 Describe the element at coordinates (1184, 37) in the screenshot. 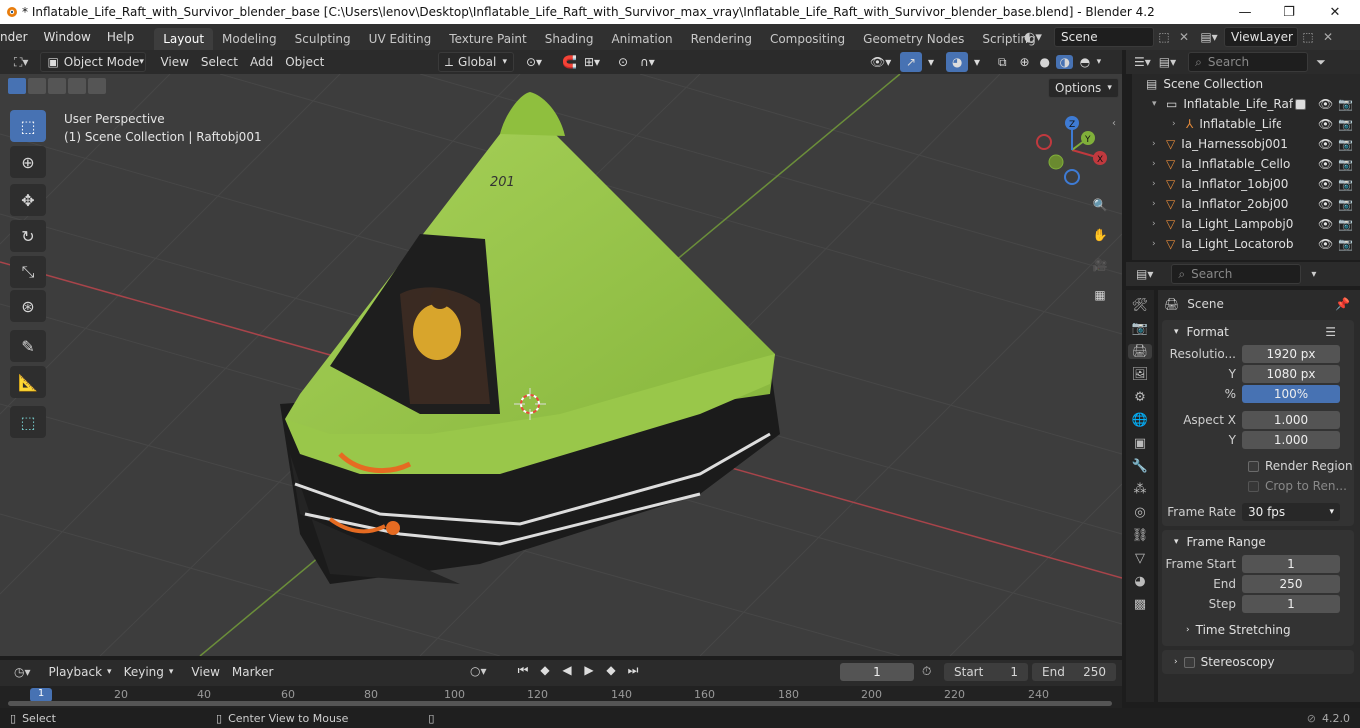

I see `delete-scene-icon: ✕` at that location.